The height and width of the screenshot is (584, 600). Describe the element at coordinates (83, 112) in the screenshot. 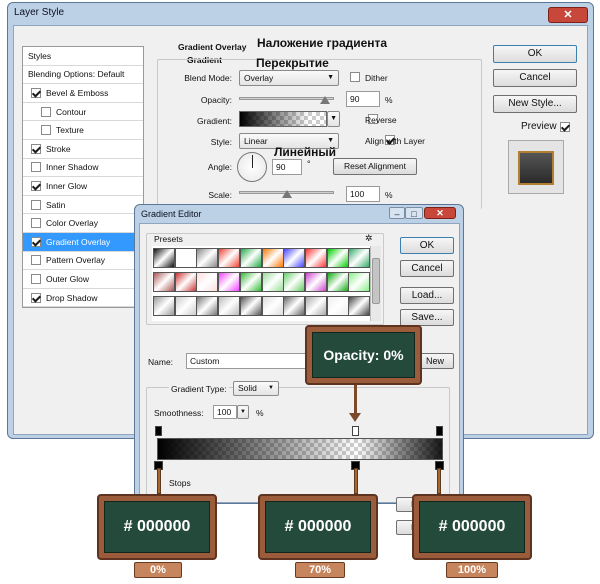

I see `style-item: Contour` at that location.